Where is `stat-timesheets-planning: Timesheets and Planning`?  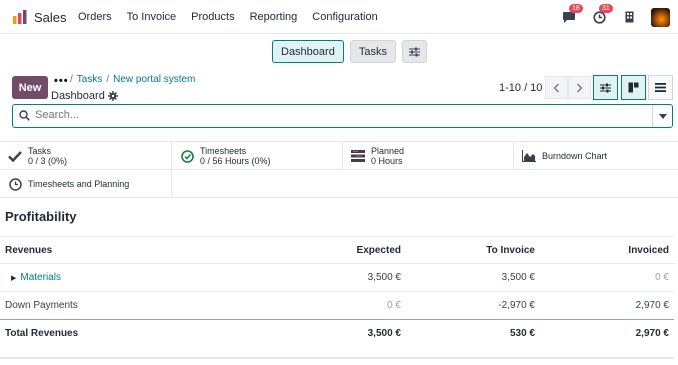
stat-timesheets-planning: Timesheets and Planning is located at coordinates (86, 184).